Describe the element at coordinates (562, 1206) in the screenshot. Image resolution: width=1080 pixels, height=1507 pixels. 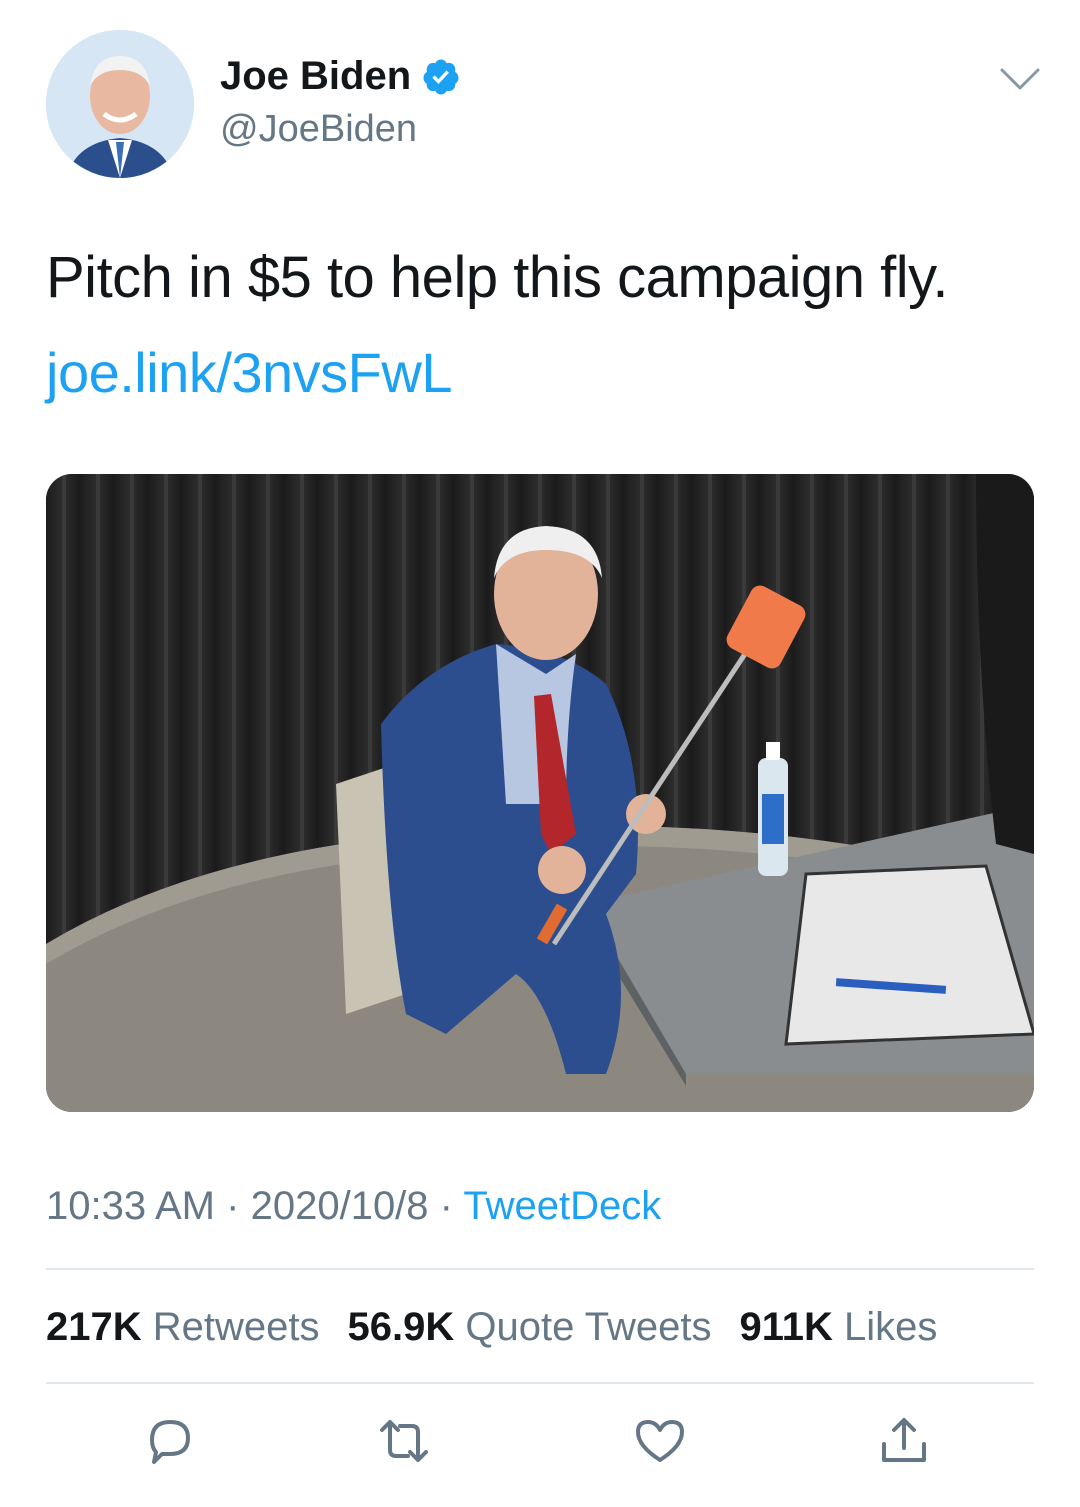
I see `tweet-source-link: TweetDeck` at that location.